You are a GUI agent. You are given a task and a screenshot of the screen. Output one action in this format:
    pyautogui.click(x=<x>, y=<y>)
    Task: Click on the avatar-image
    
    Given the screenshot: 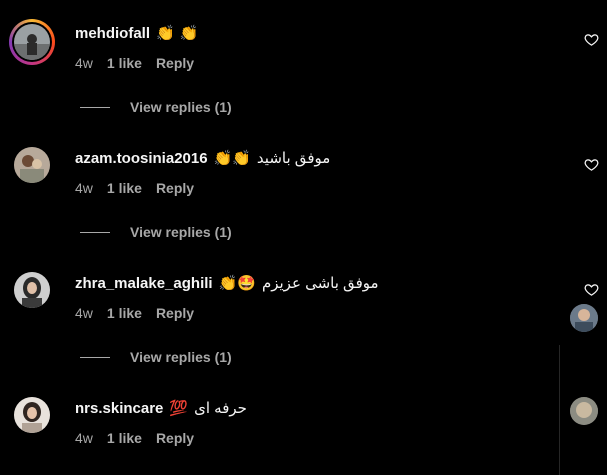 What is the action you would take?
    pyautogui.click(x=32, y=42)
    